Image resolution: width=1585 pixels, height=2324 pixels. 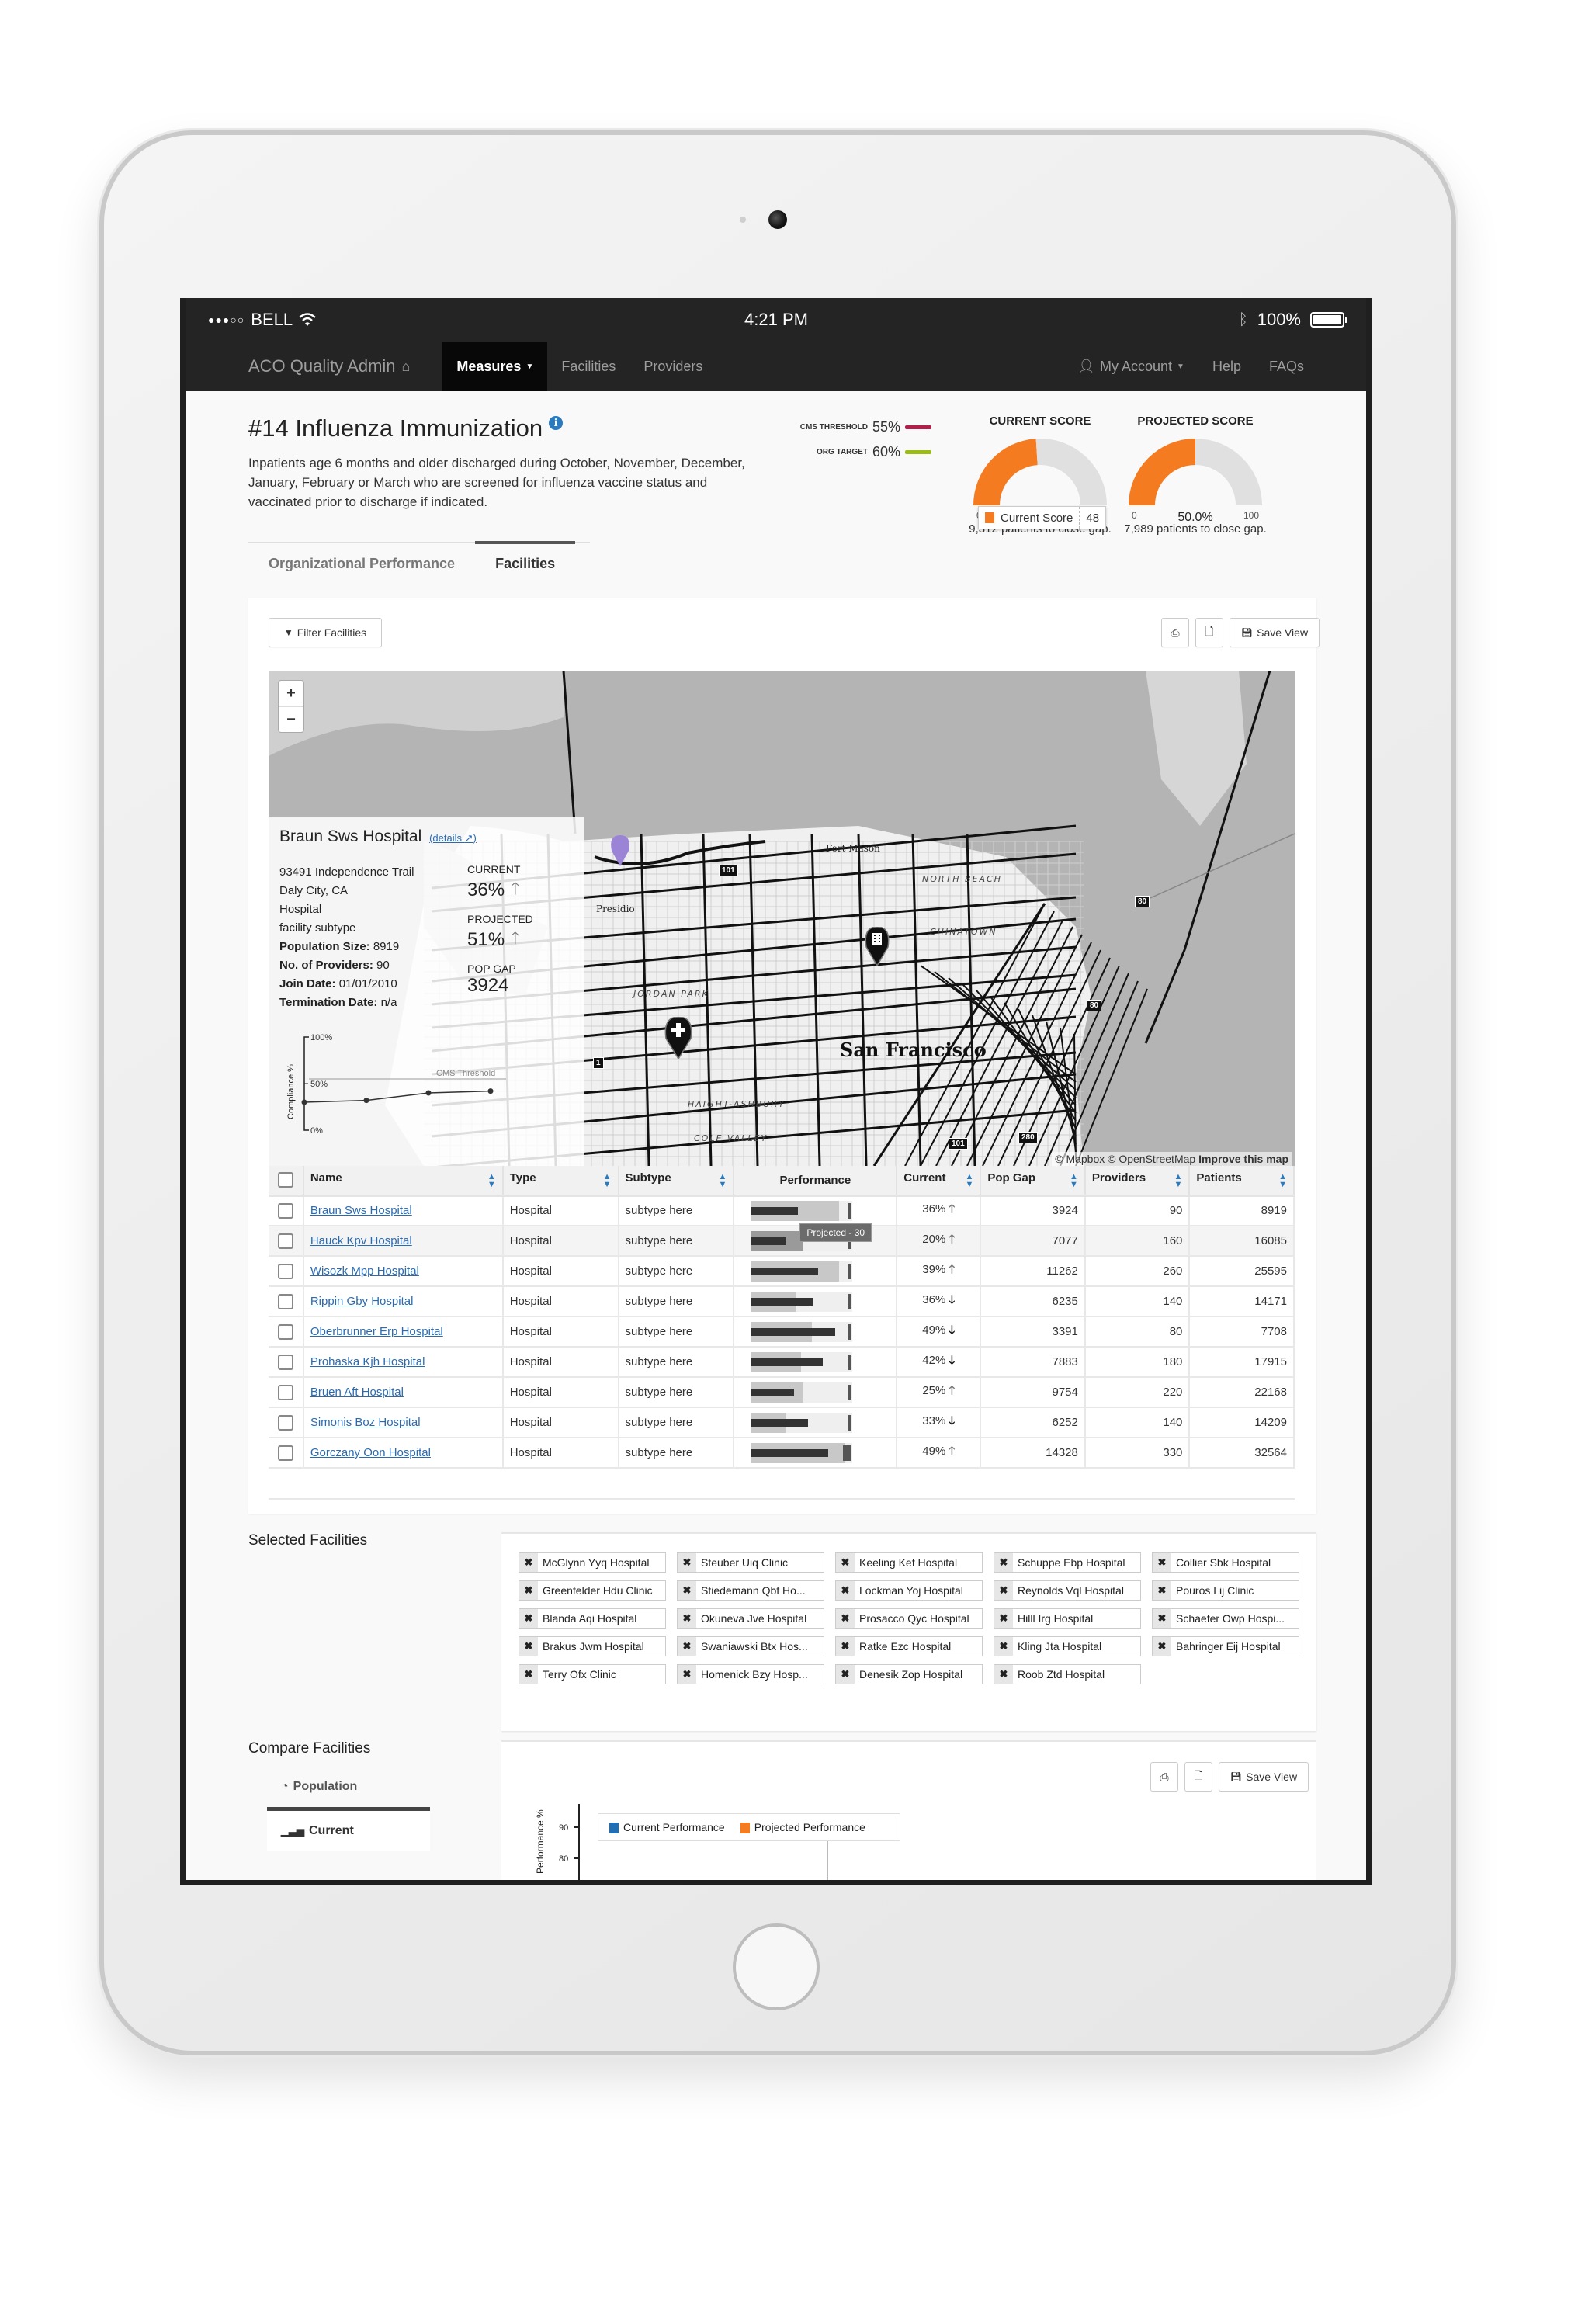 What do you see at coordinates (348, 1787) in the screenshot?
I see `side-tab-population: ◔ Population` at bounding box center [348, 1787].